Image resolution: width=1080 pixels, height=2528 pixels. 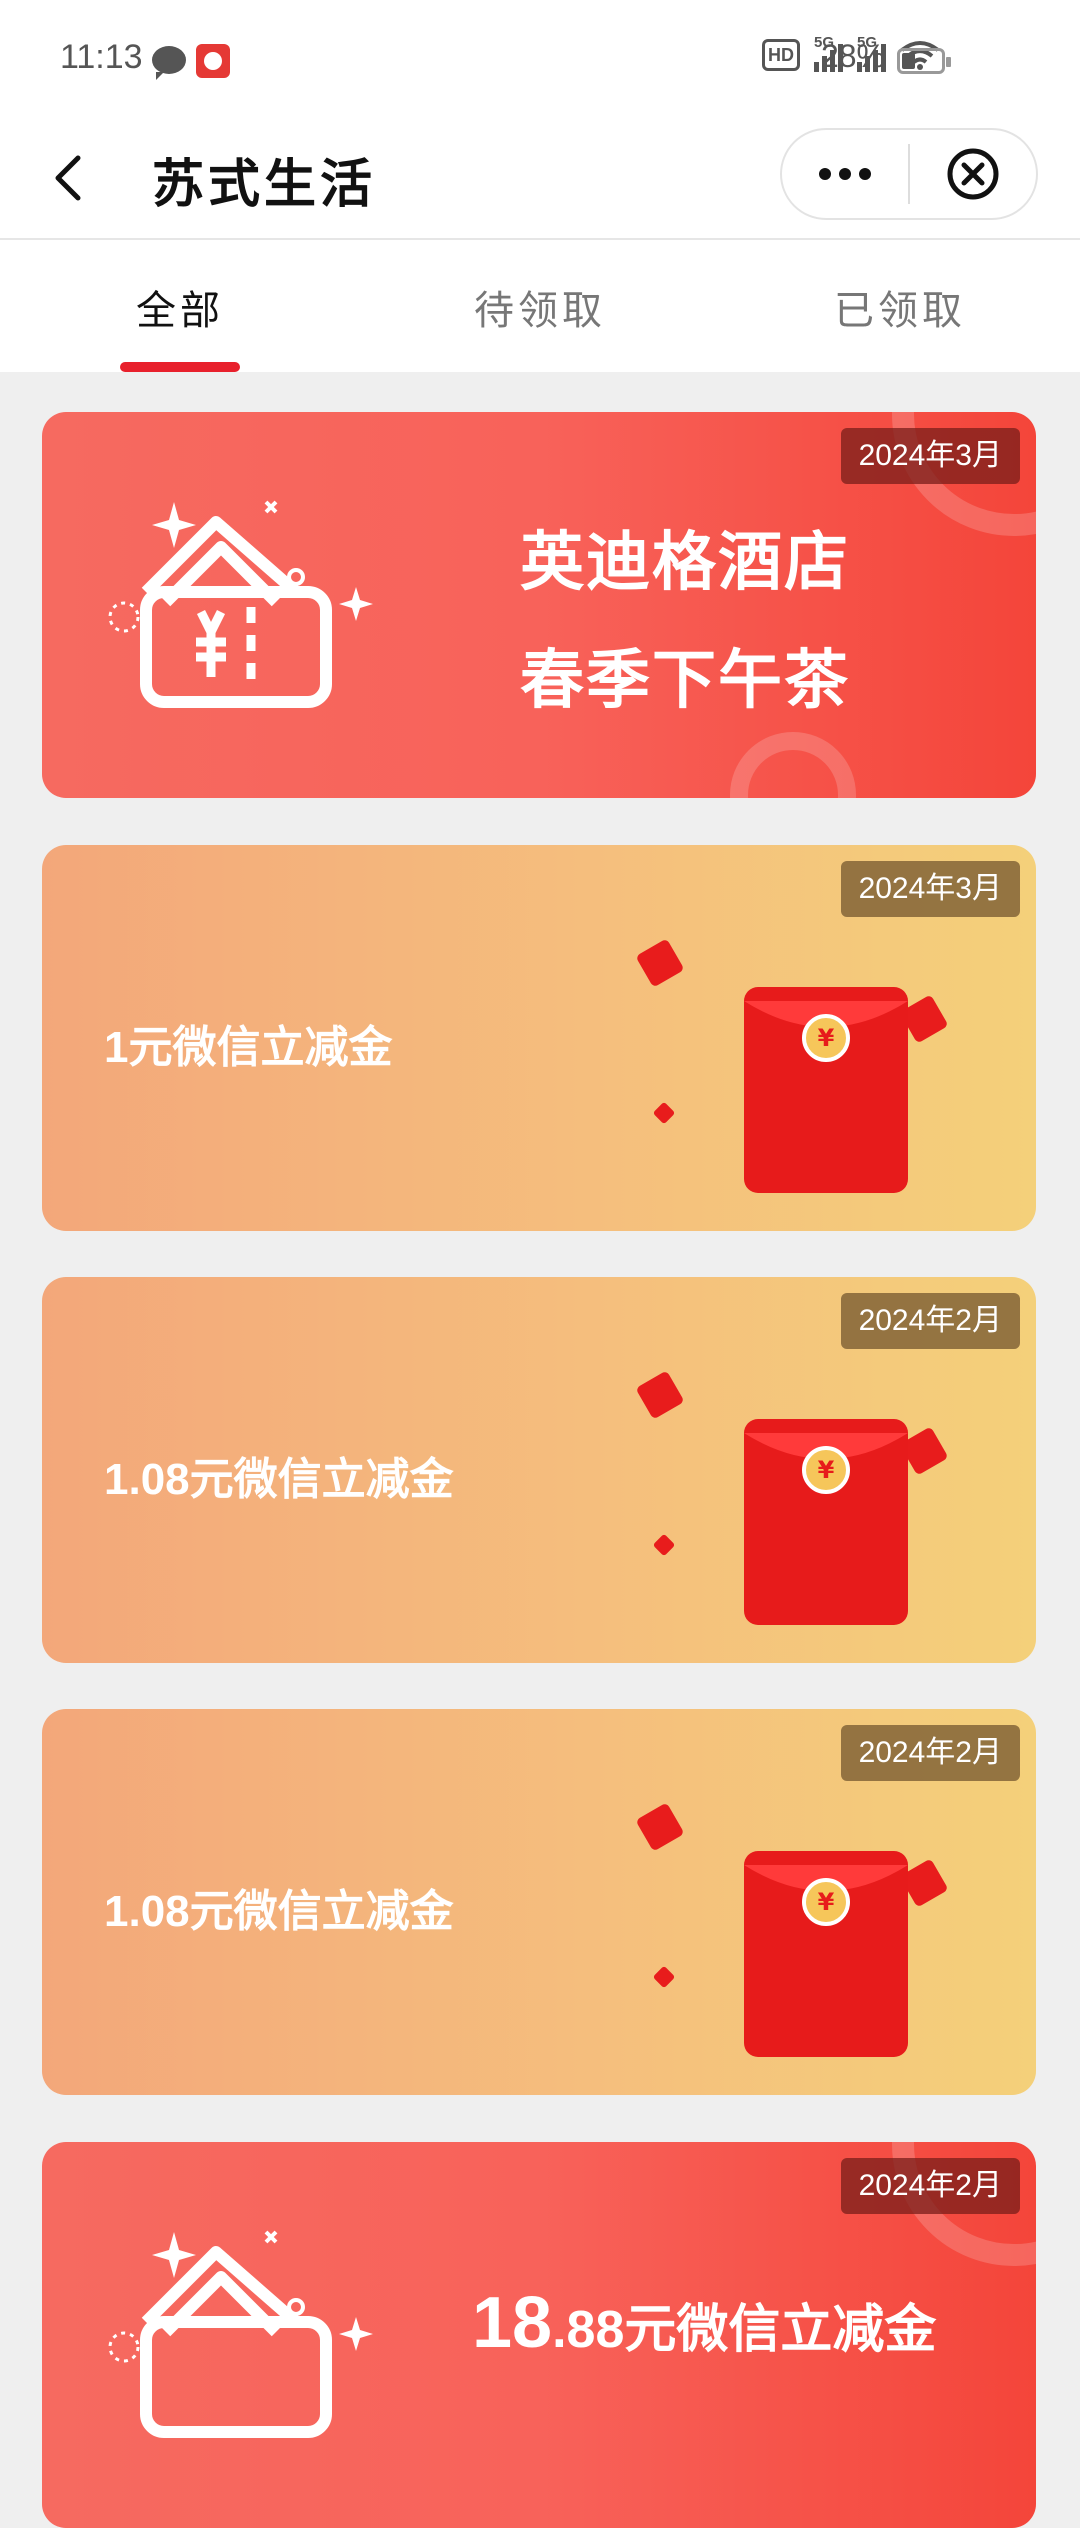 I want to click on coupon-title: 18.88元微信立减金, so click(x=704, y=2323).